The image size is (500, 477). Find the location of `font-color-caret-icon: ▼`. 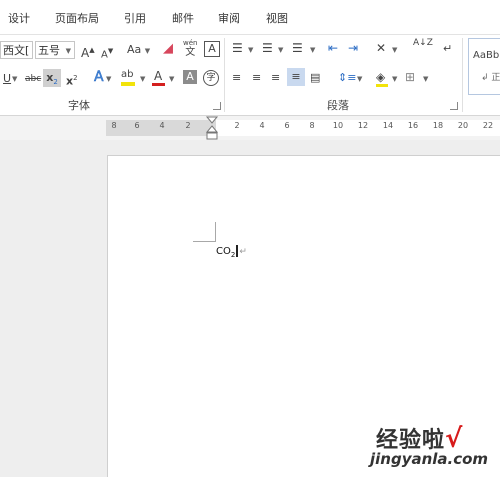

font-color-caret-icon: ▼ is located at coordinates (171, 79).